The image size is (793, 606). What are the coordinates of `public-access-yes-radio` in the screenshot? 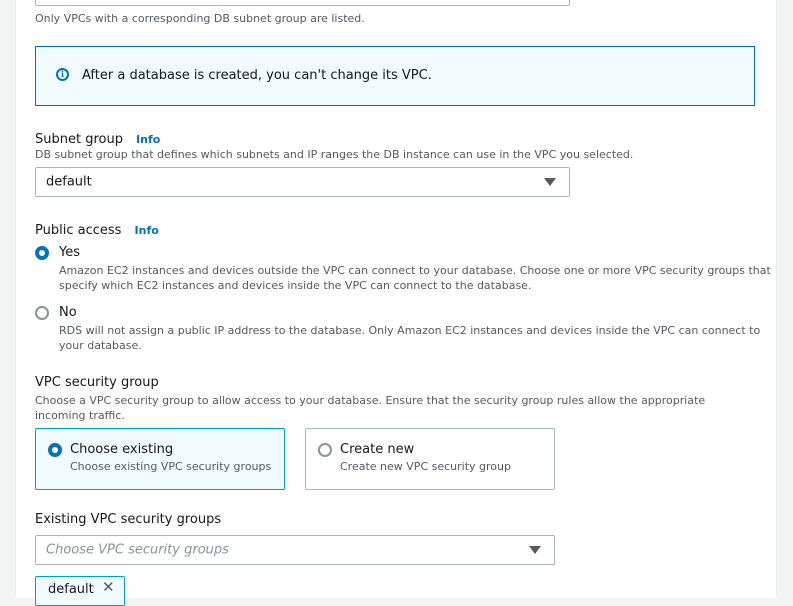 It's located at (42, 253).